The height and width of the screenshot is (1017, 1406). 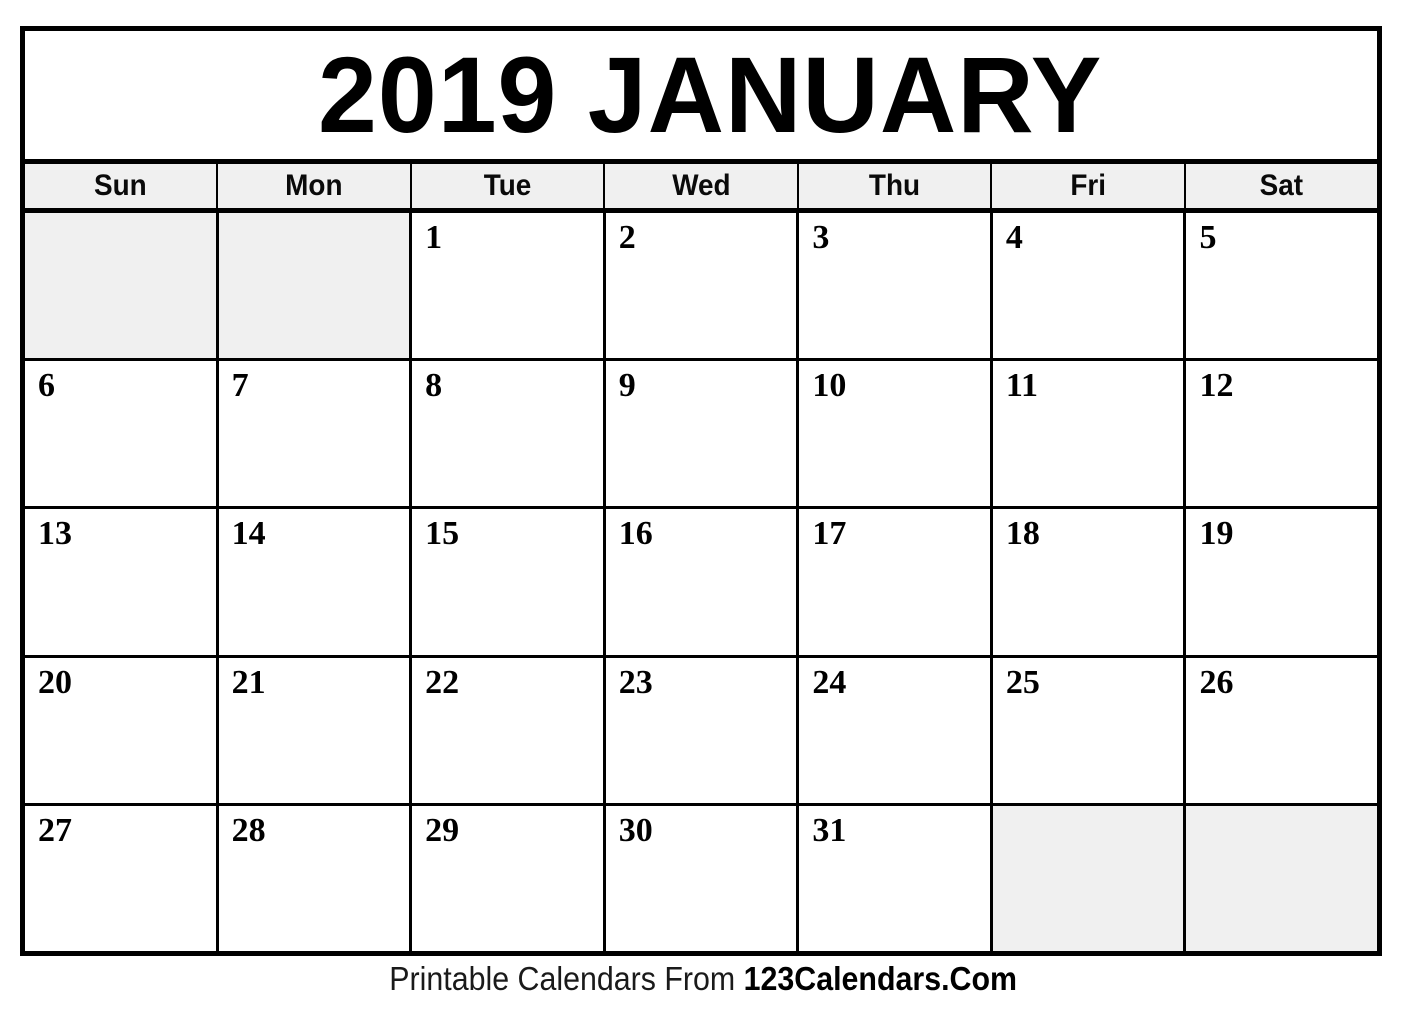 I want to click on day-number: 10, so click(x=829, y=386).